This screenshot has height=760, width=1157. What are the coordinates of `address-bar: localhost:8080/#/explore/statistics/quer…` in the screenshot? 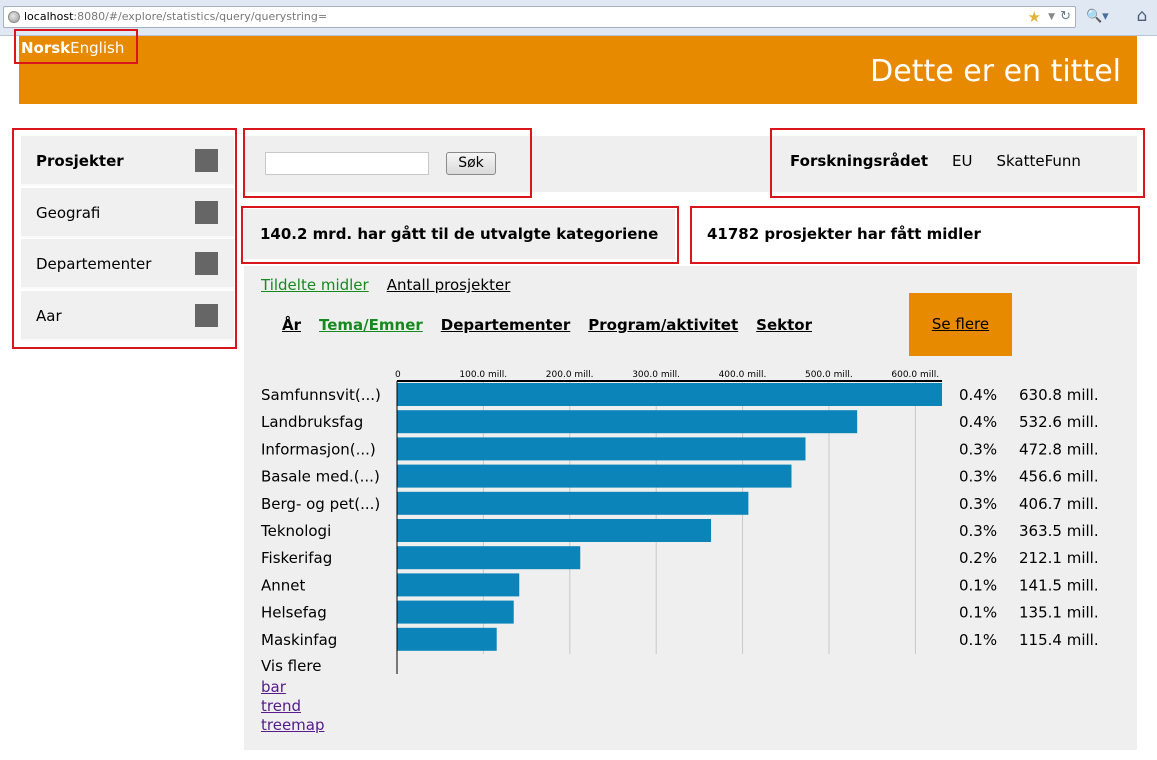 It's located at (539, 17).